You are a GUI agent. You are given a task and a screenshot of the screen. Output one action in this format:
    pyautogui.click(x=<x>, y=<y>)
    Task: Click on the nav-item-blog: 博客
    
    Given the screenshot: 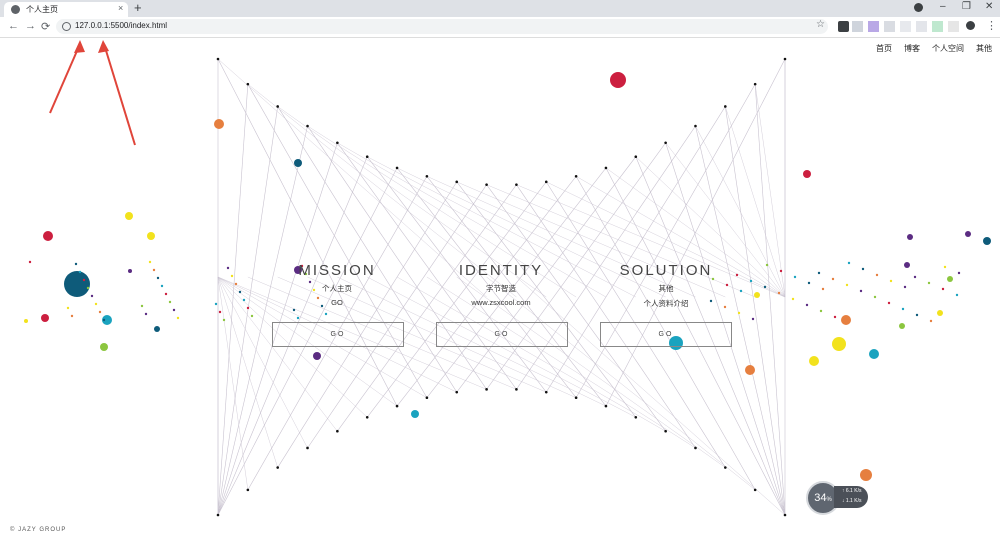 What is the action you would take?
    pyautogui.click(x=912, y=48)
    